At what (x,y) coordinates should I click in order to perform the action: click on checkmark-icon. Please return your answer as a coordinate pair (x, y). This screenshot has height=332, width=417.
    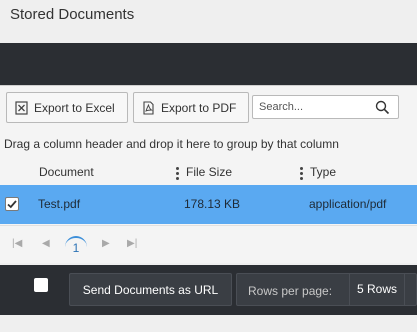
    Looking at the image, I should click on (12, 204).